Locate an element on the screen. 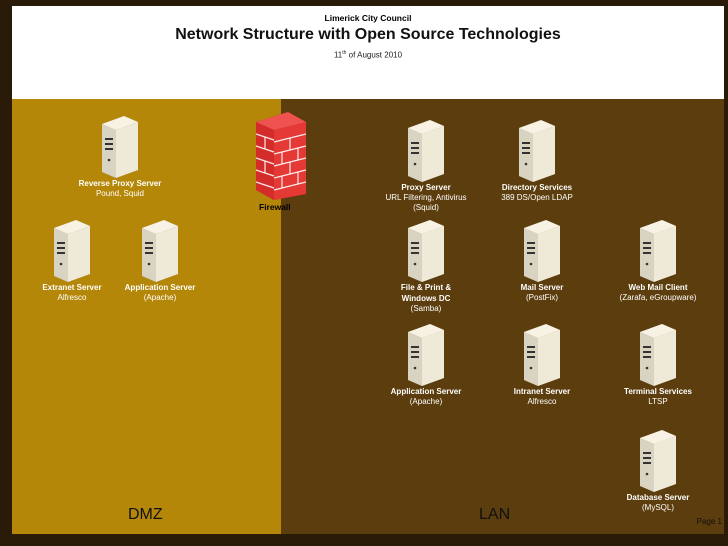  node-name: Reverse Proxy Server is located at coordinates (120, 183).